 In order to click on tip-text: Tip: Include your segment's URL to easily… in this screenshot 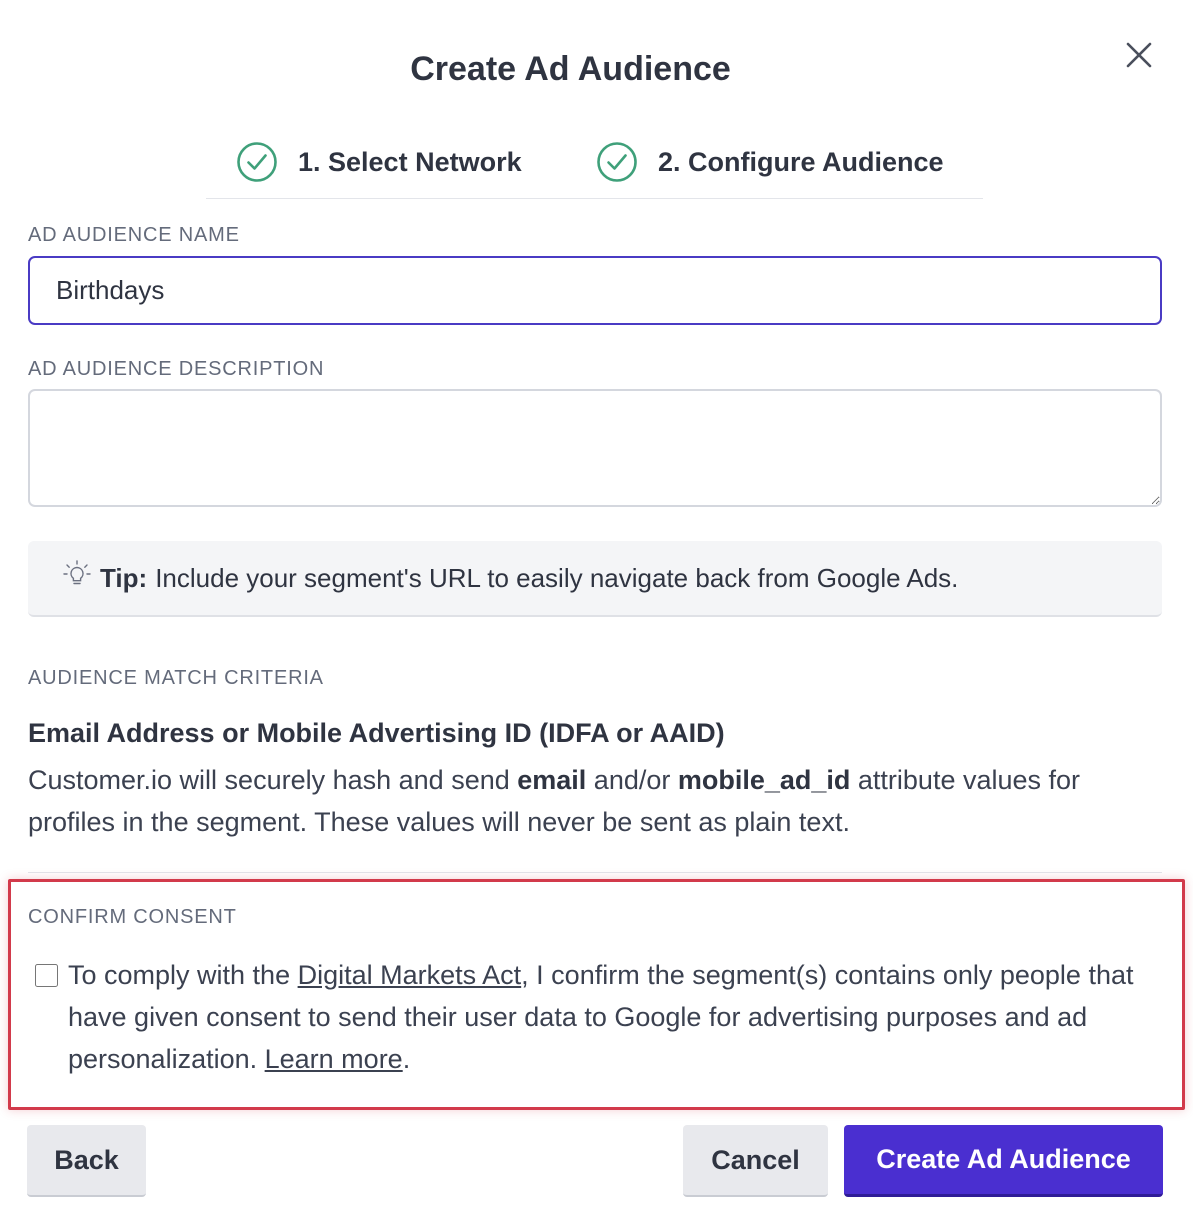, I will do `click(529, 578)`.